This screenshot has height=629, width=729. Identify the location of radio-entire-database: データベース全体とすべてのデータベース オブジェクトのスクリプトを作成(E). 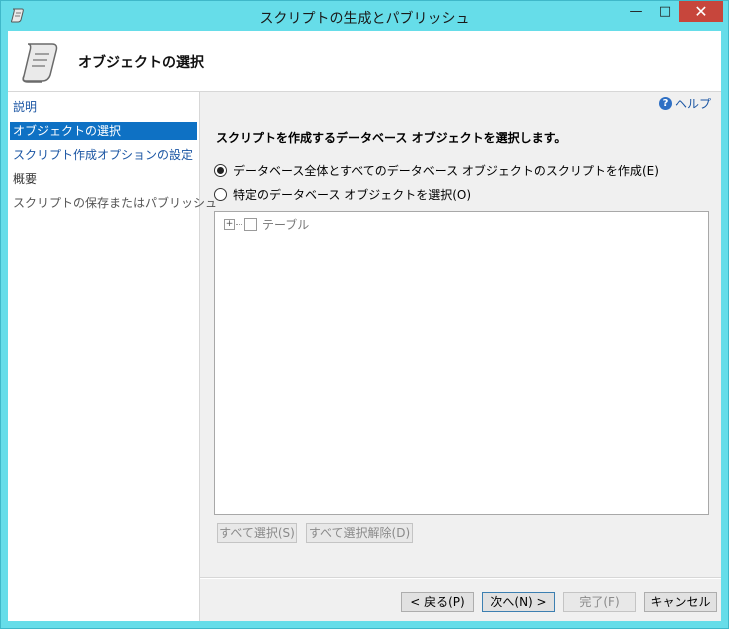
(436, 170).